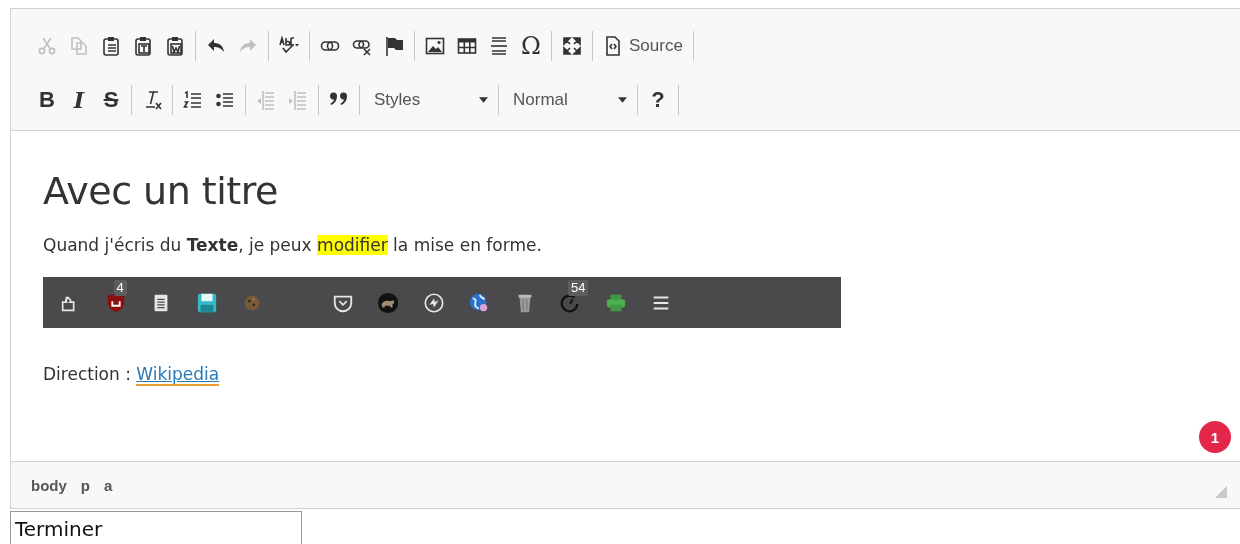  Describe the element at coordinates (47, 100) in the screenshot. I see `bold-button: B` at that location.